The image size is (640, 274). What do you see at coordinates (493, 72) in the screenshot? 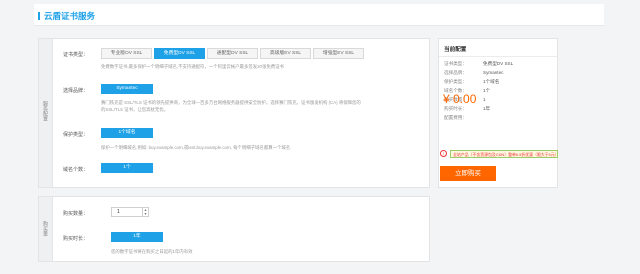
I see `summary-value-brand: Symantec` at bounding box center [493, 72].